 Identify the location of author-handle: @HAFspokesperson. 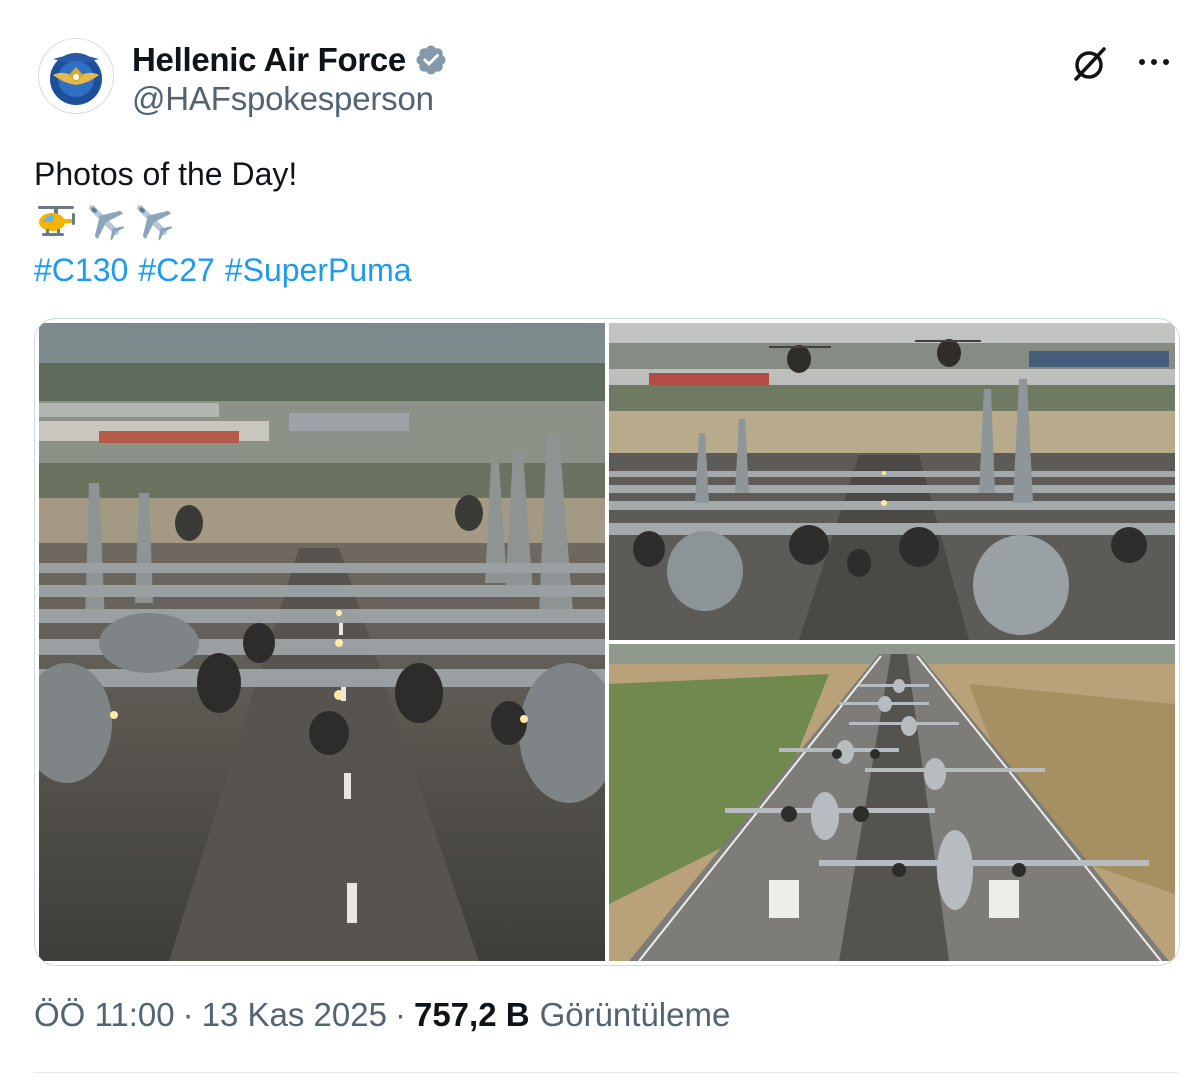
(283, 99).